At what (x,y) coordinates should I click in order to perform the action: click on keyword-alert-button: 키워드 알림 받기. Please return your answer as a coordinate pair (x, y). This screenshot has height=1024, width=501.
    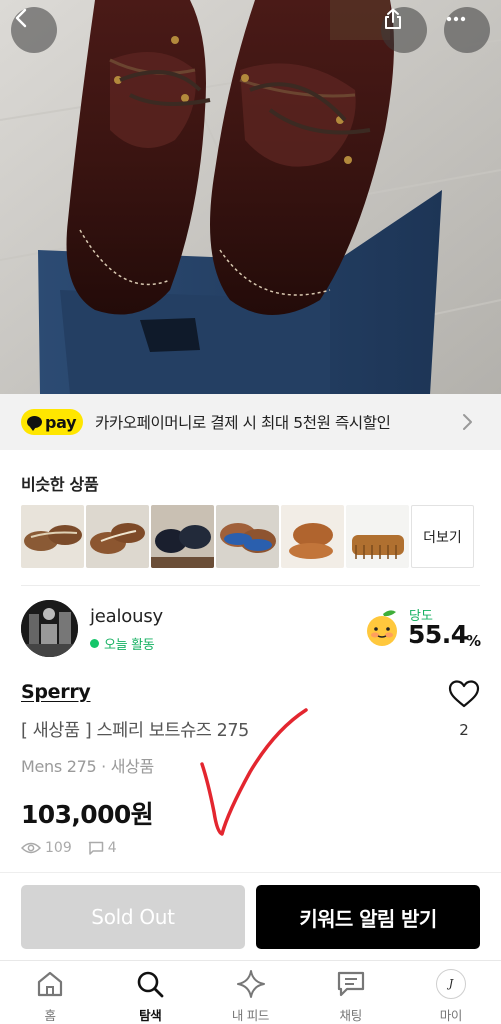
    Looking at the image, I should click on (368, 917).